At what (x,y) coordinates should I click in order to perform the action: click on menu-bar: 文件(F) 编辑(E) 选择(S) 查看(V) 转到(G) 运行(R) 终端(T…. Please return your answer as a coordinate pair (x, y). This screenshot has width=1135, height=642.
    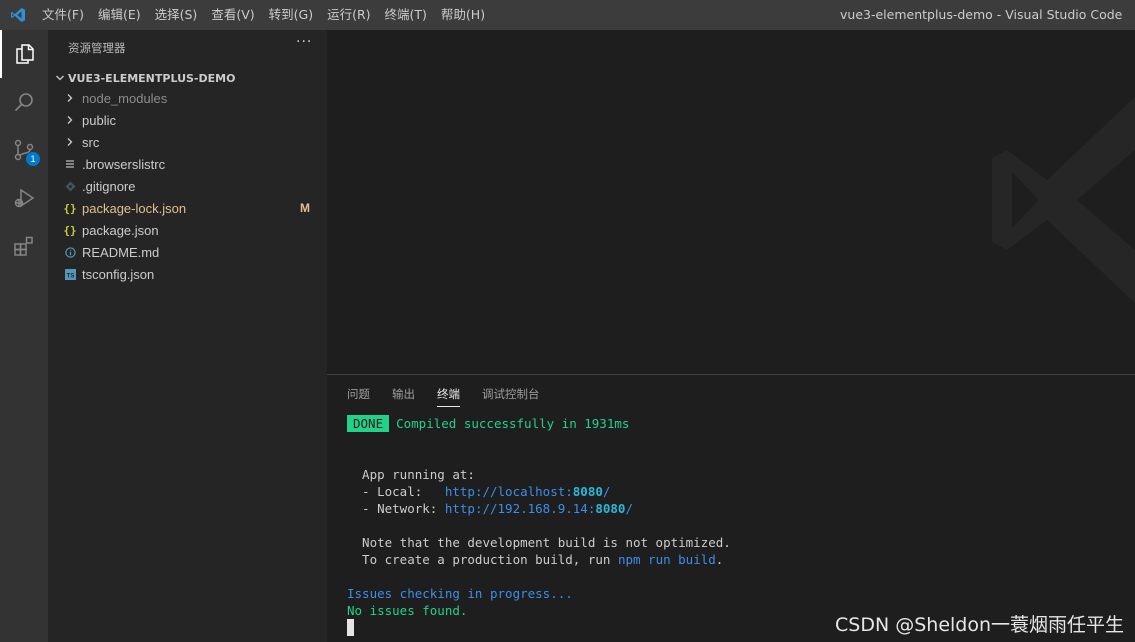
    Looking at the image, I should click on (263, 15).